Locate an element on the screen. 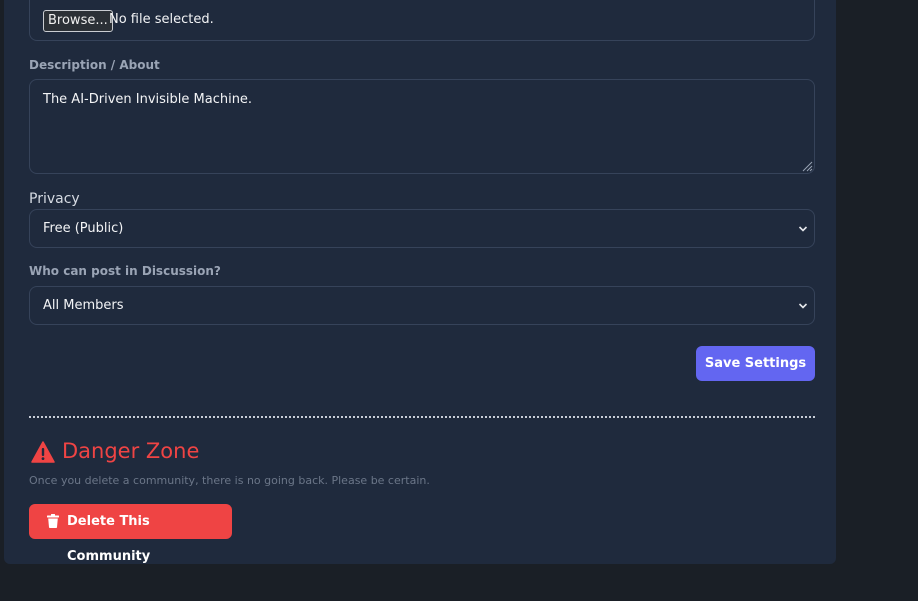  save-settings-button: Save Settings is located at coordinates (755, 363).